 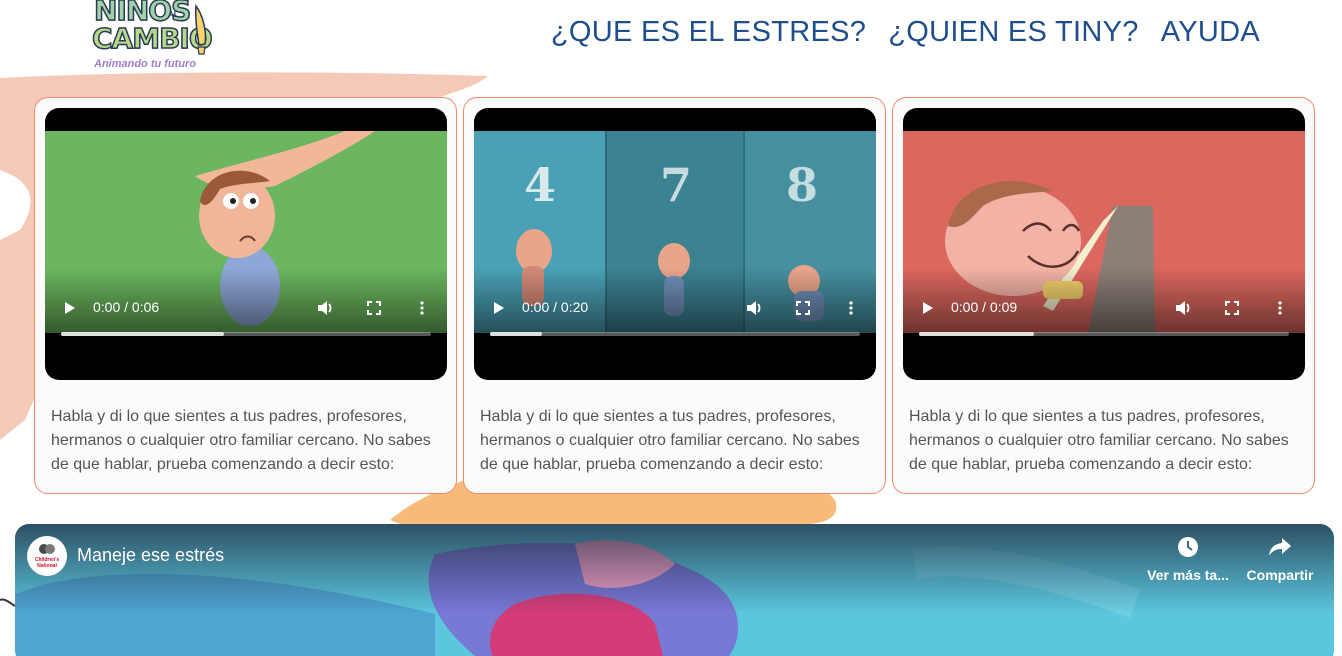 I want to click on channel-logo: Children's National, so click(x=47, y=556).